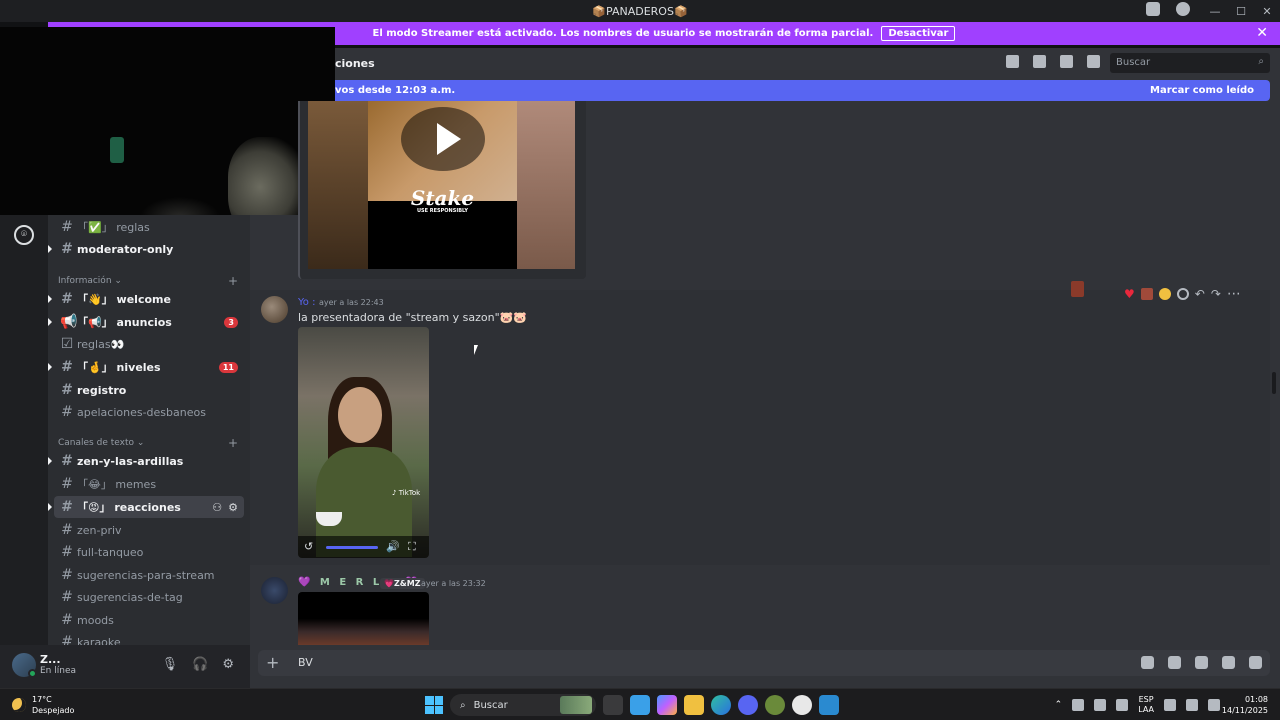 The width and height of the screenshot is (1280, 720). Describe the element at coordinates (141, 412) in the screenshot. I see `channel-label: apelaciones-desbaneos` at that location.